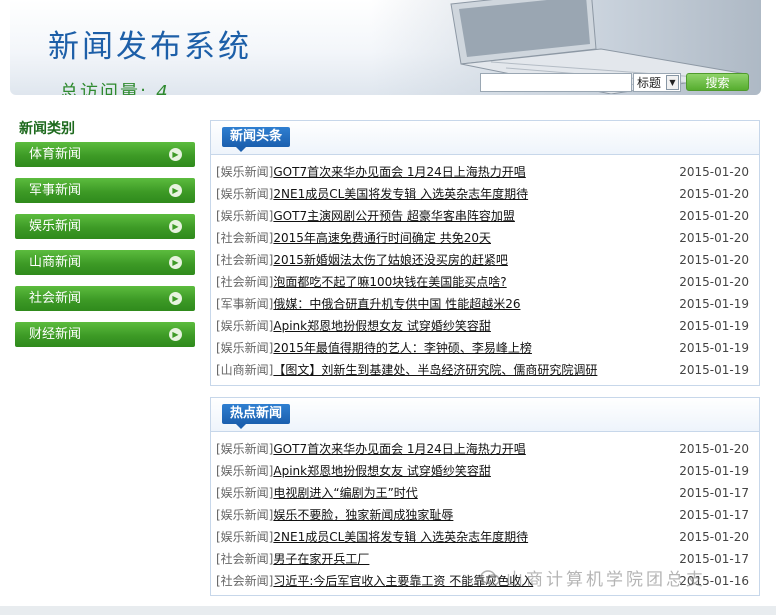  What do you see at coordinates (717, 82) in the screenshot?
I see `search-button: 搜索` at bounding box center [717, 82].